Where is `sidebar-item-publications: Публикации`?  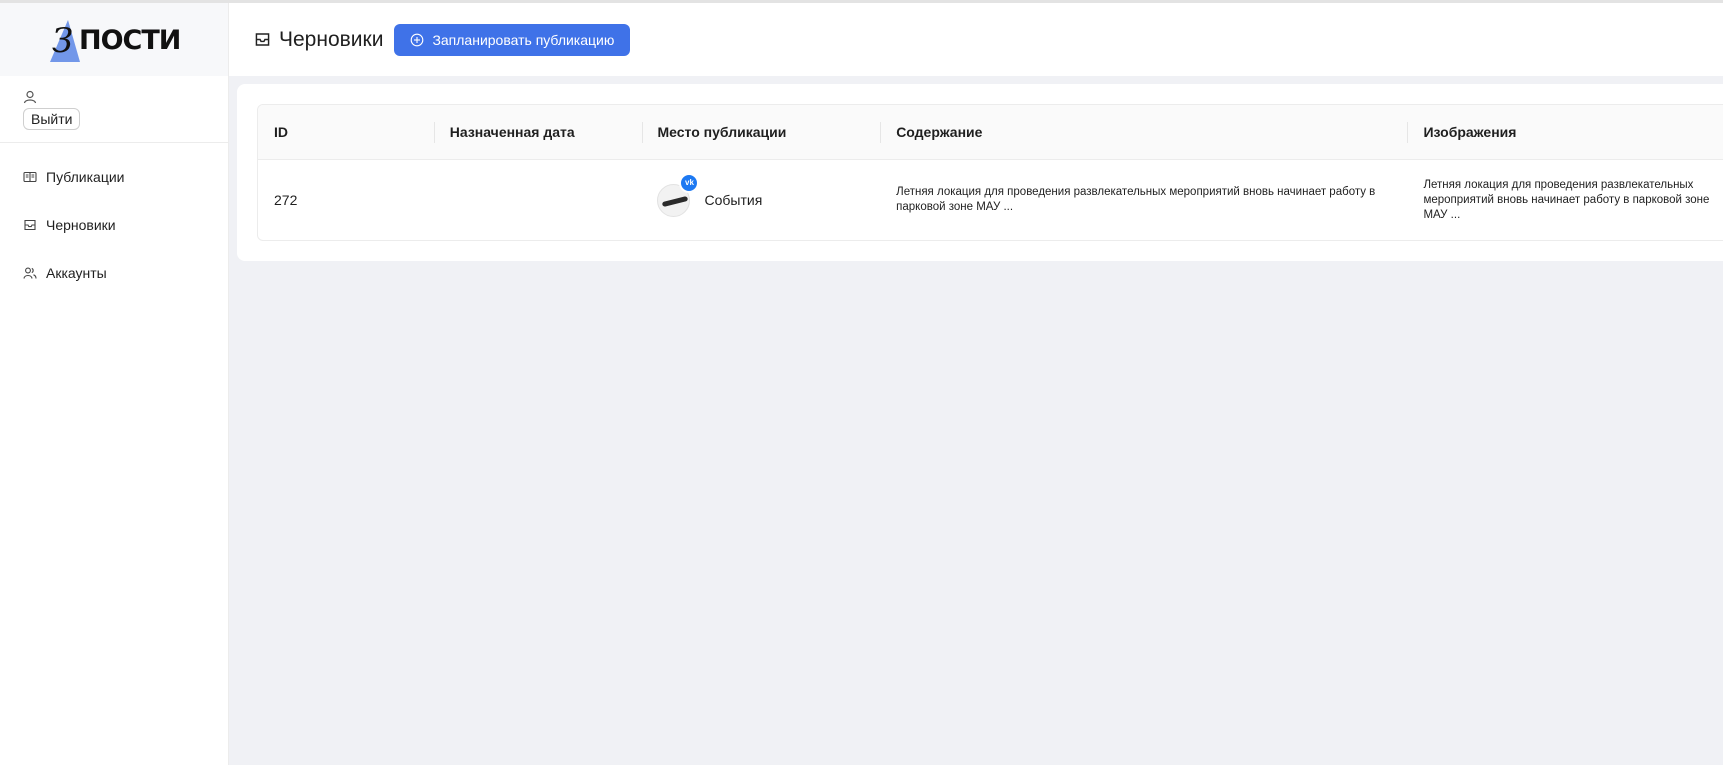
sidebar-item-publications: Публикации is located at coordinates (114, 177).